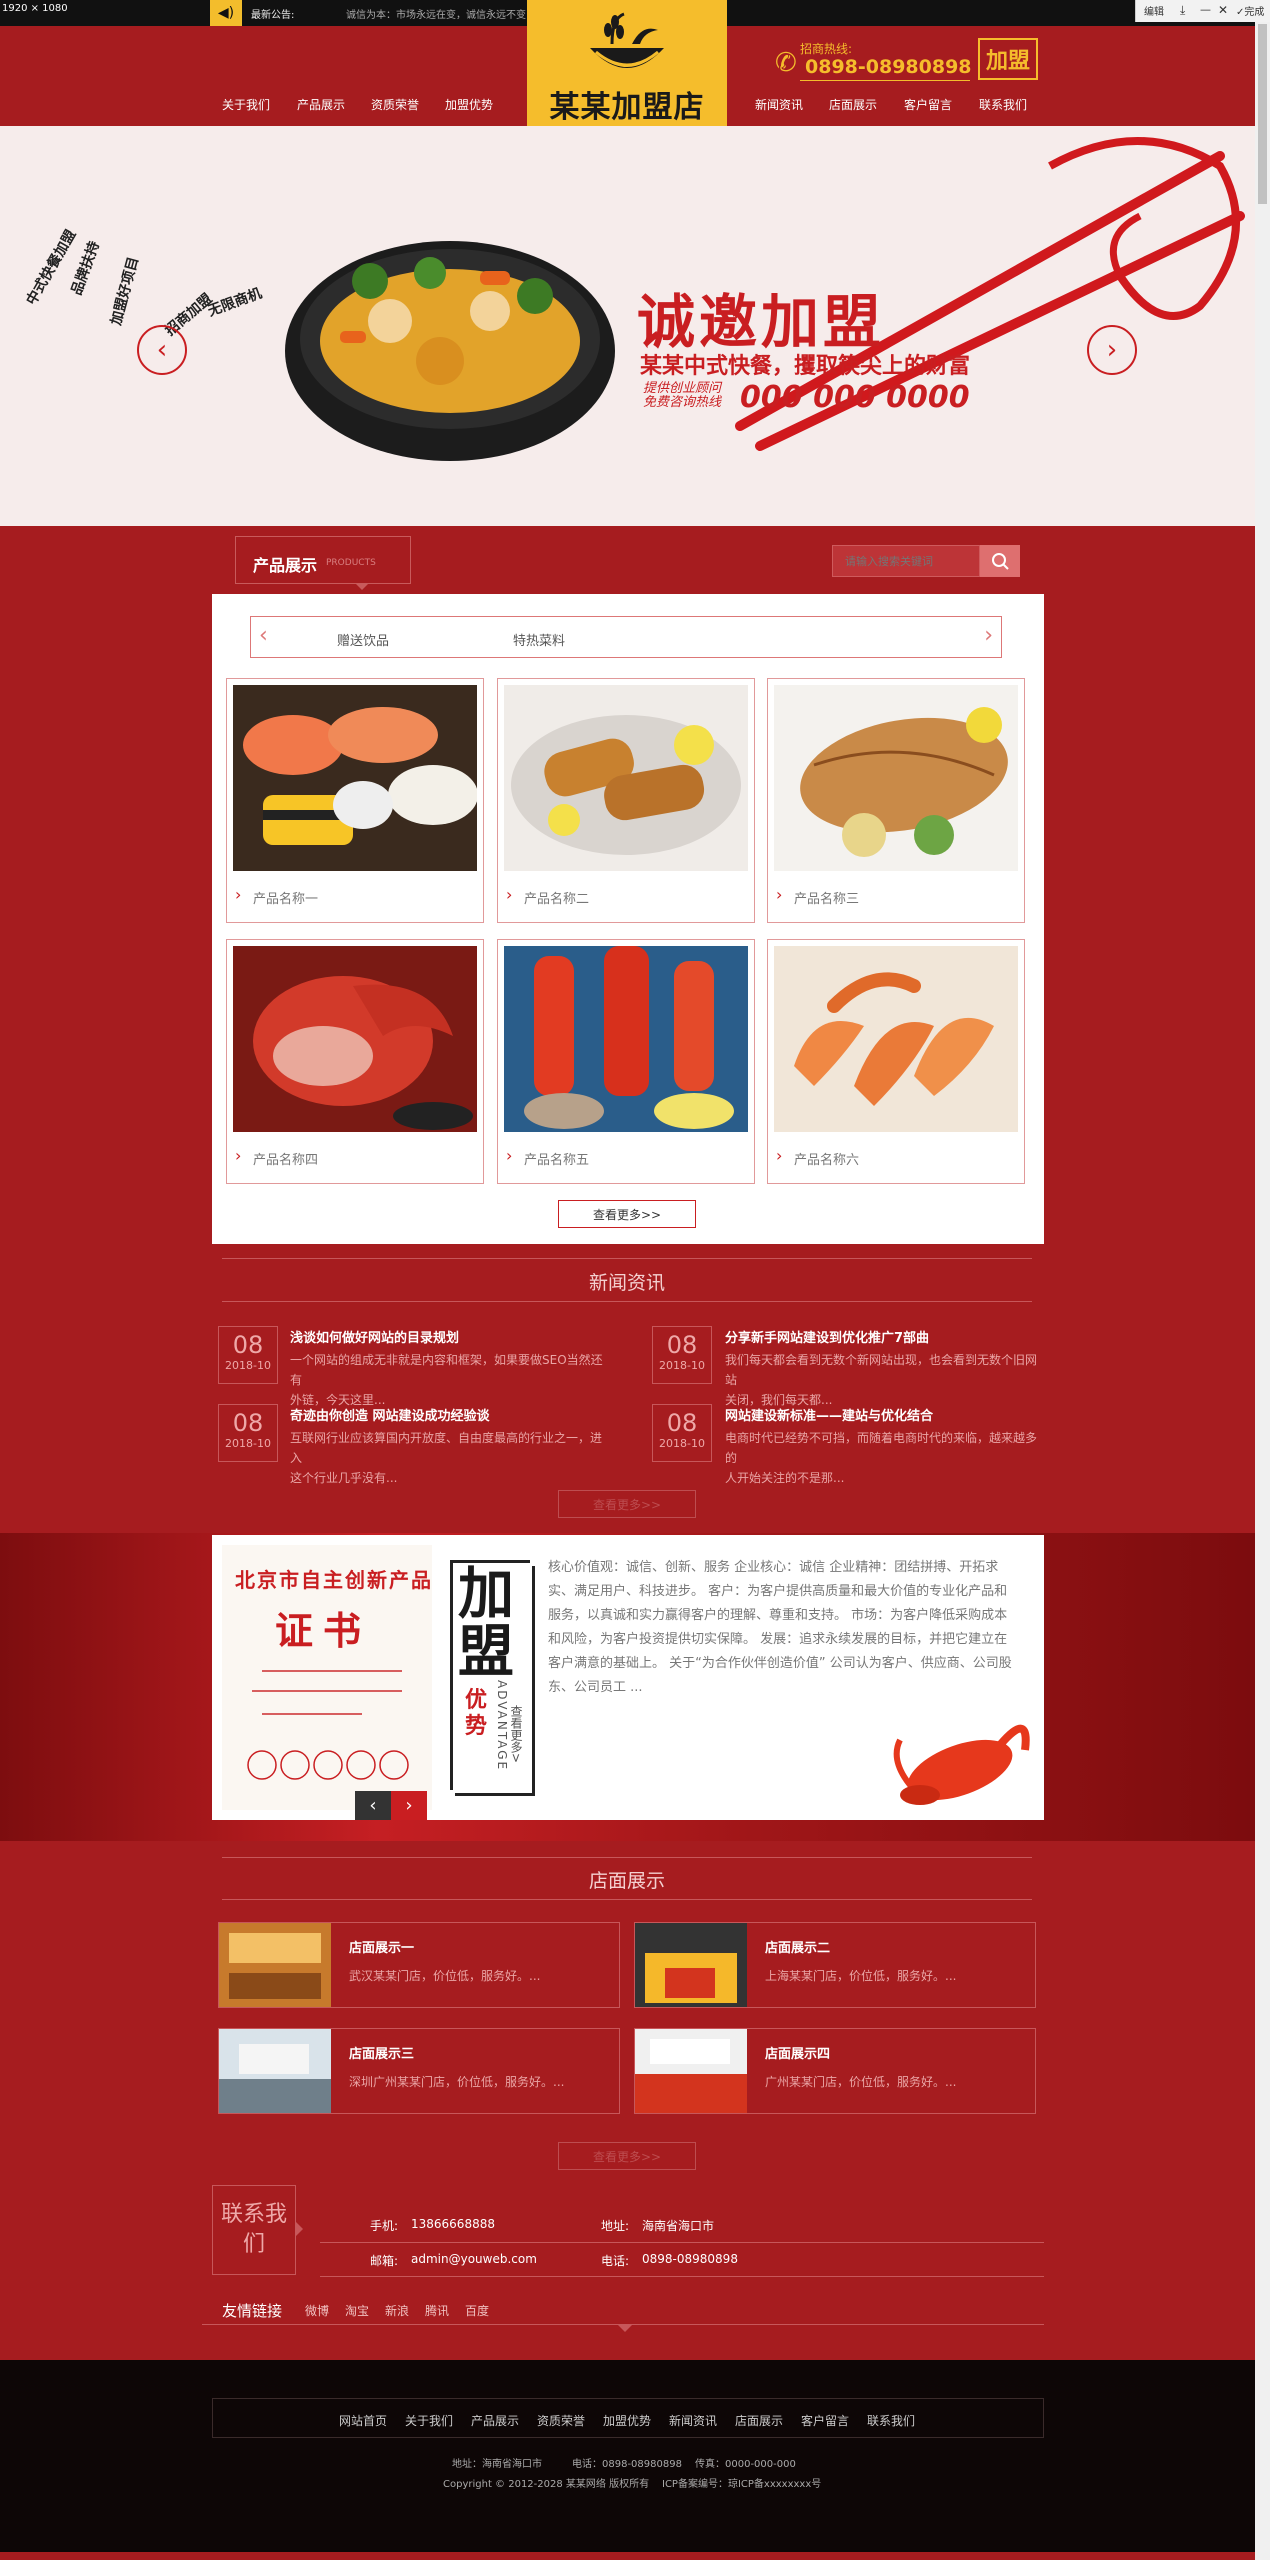  Describe the element at coordinates (626, 637) in the screenshot. I see `category-bar: ‹ 赠送饮品 特热菜料 ›` at that location.